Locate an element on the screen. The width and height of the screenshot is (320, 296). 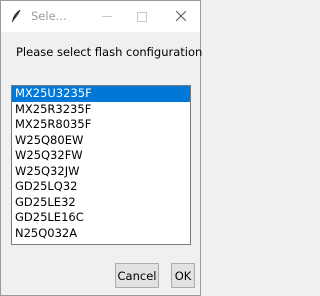
list-item: W25Q32FW is located at coordinates (101, 156).